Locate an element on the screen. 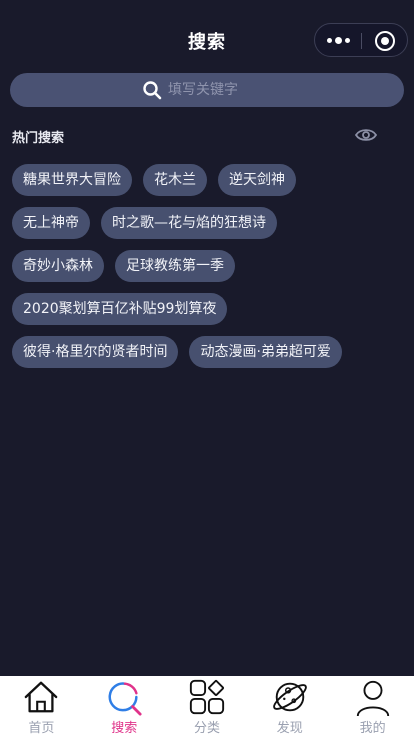 The width and height of the screenshot is (414, 736). tag-row: 无上神帝 时之歌—花与焰的狂想诗 is located at coordinates (150, 223).